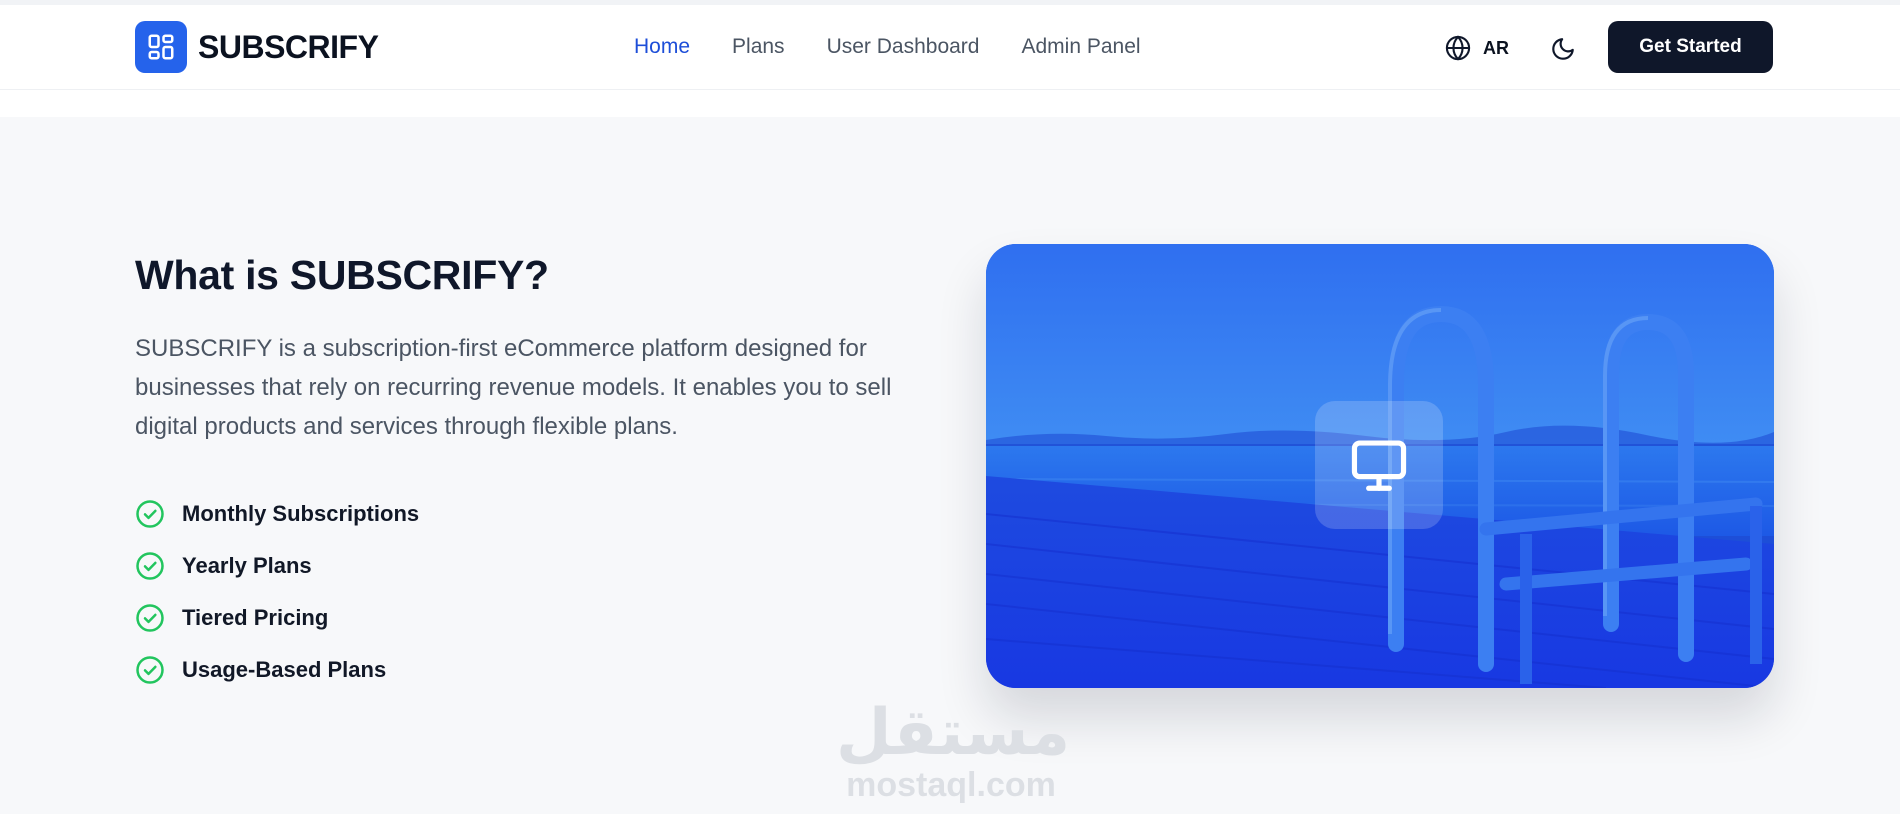 The image size is (1900, 824). I want to click on feature-item: Monthly Subscriptions, so click(277, 514).